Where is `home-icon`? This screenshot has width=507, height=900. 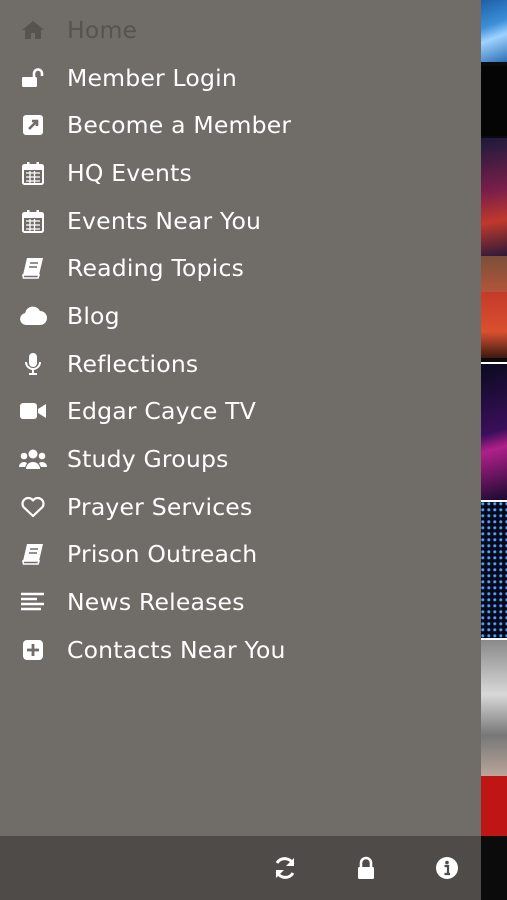
home-icon is located at coordinates (33, 30).